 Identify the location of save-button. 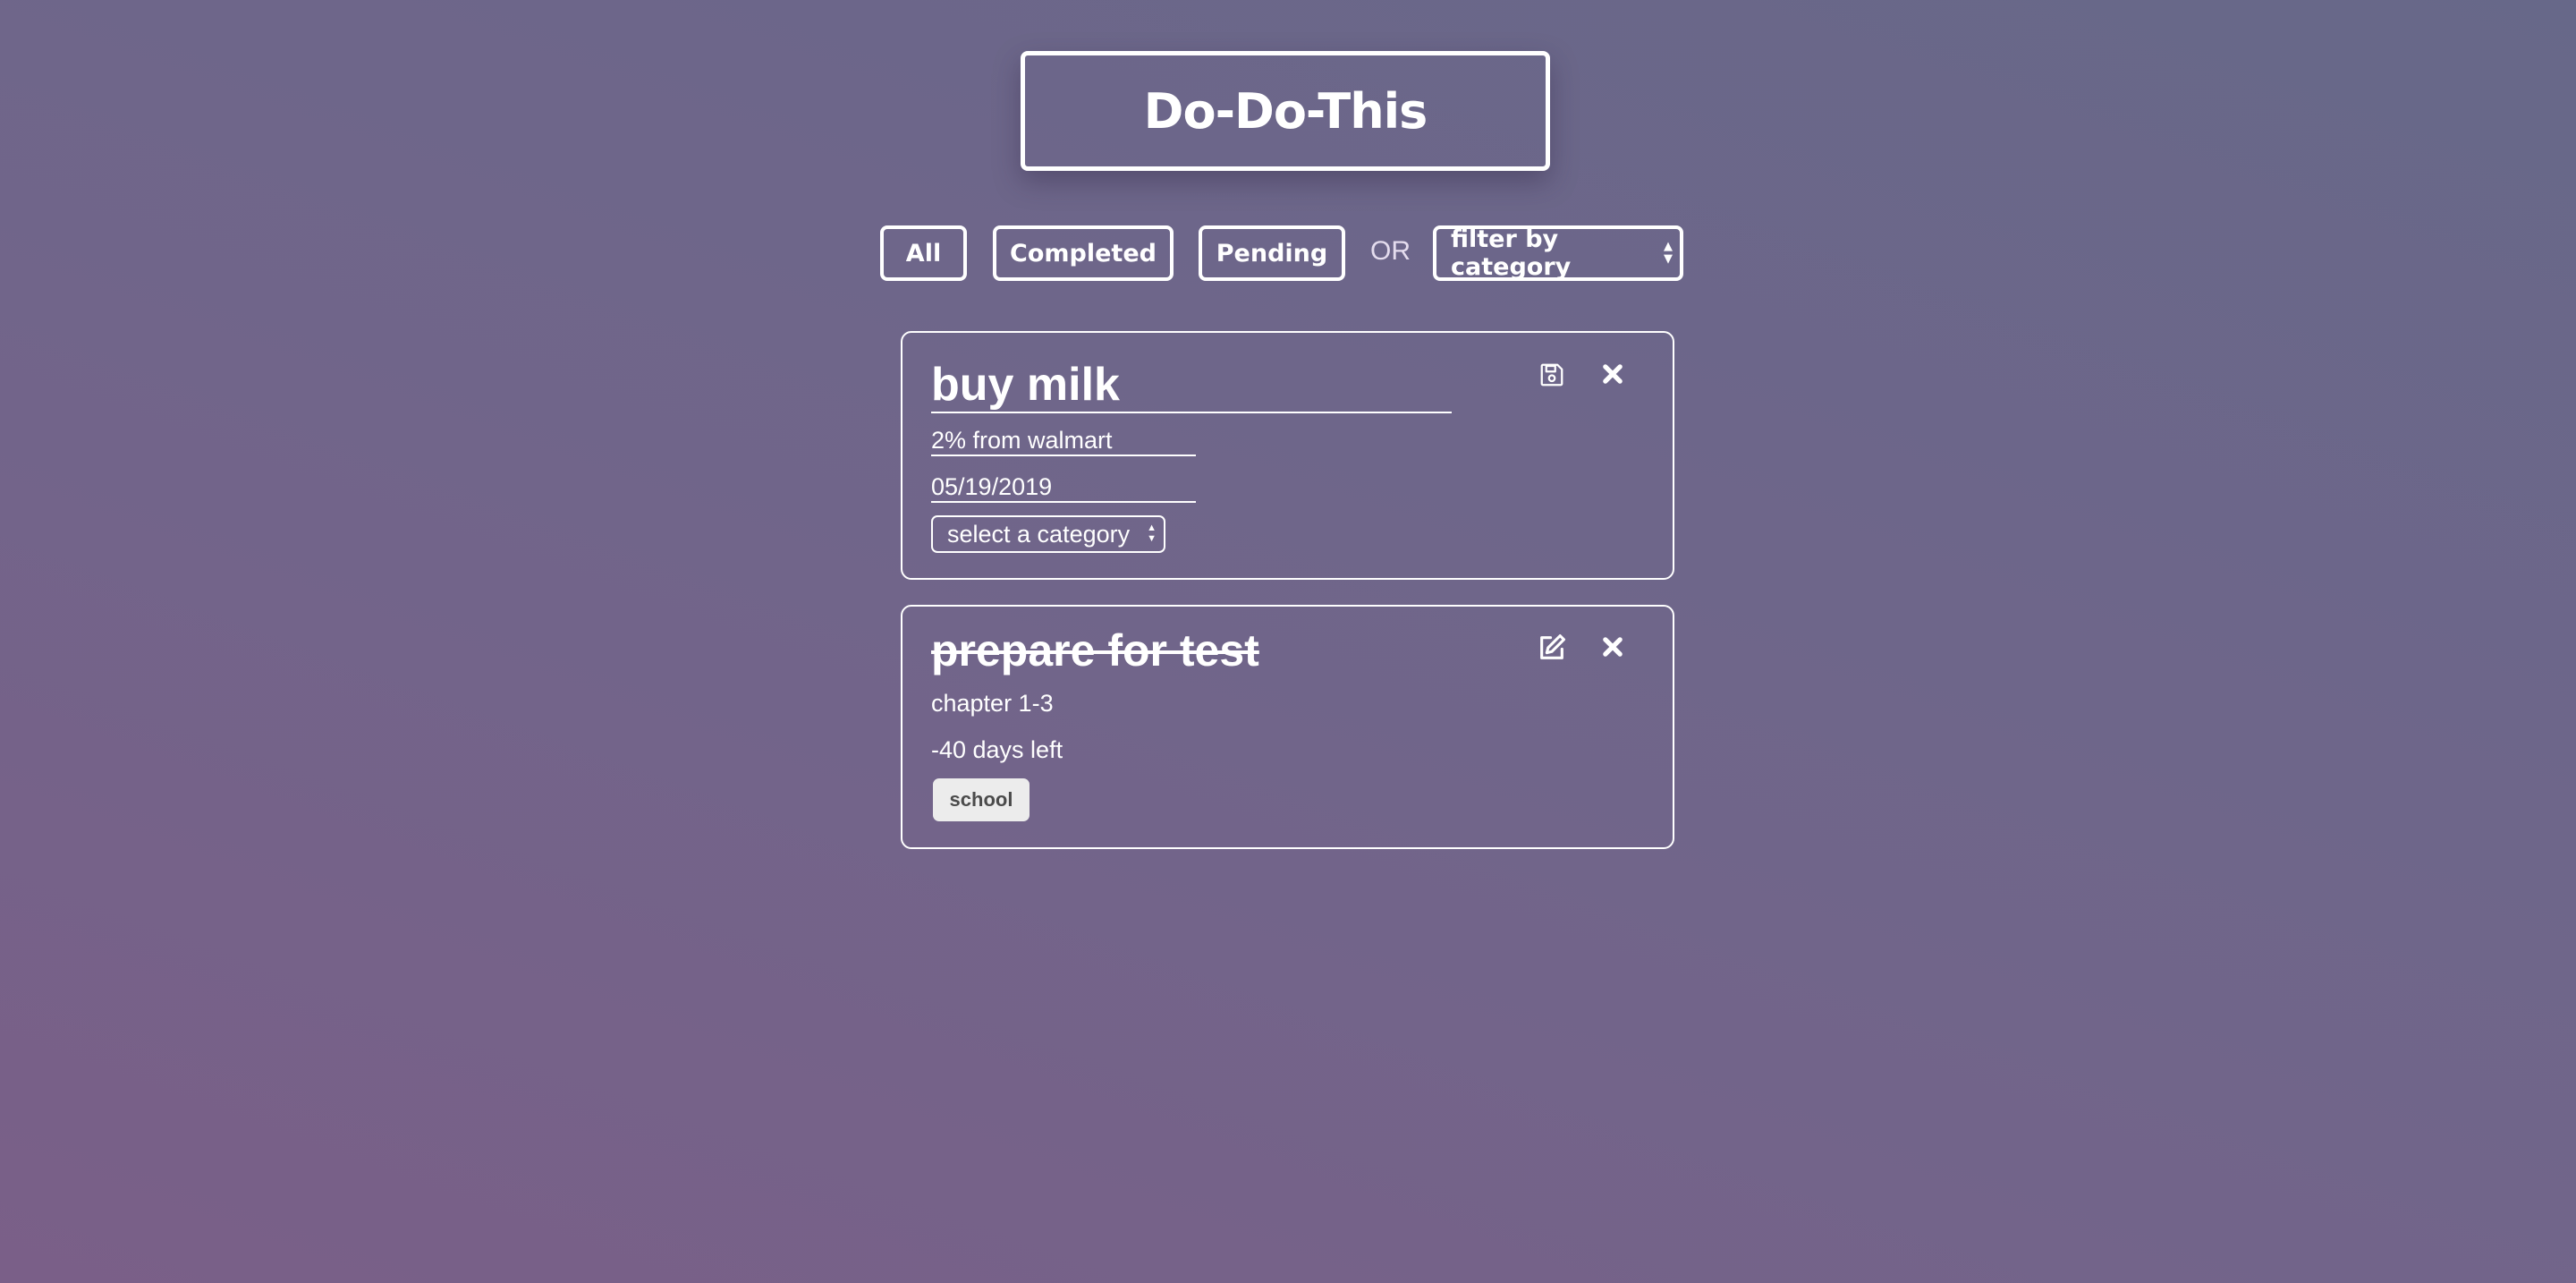
(1552, 375).